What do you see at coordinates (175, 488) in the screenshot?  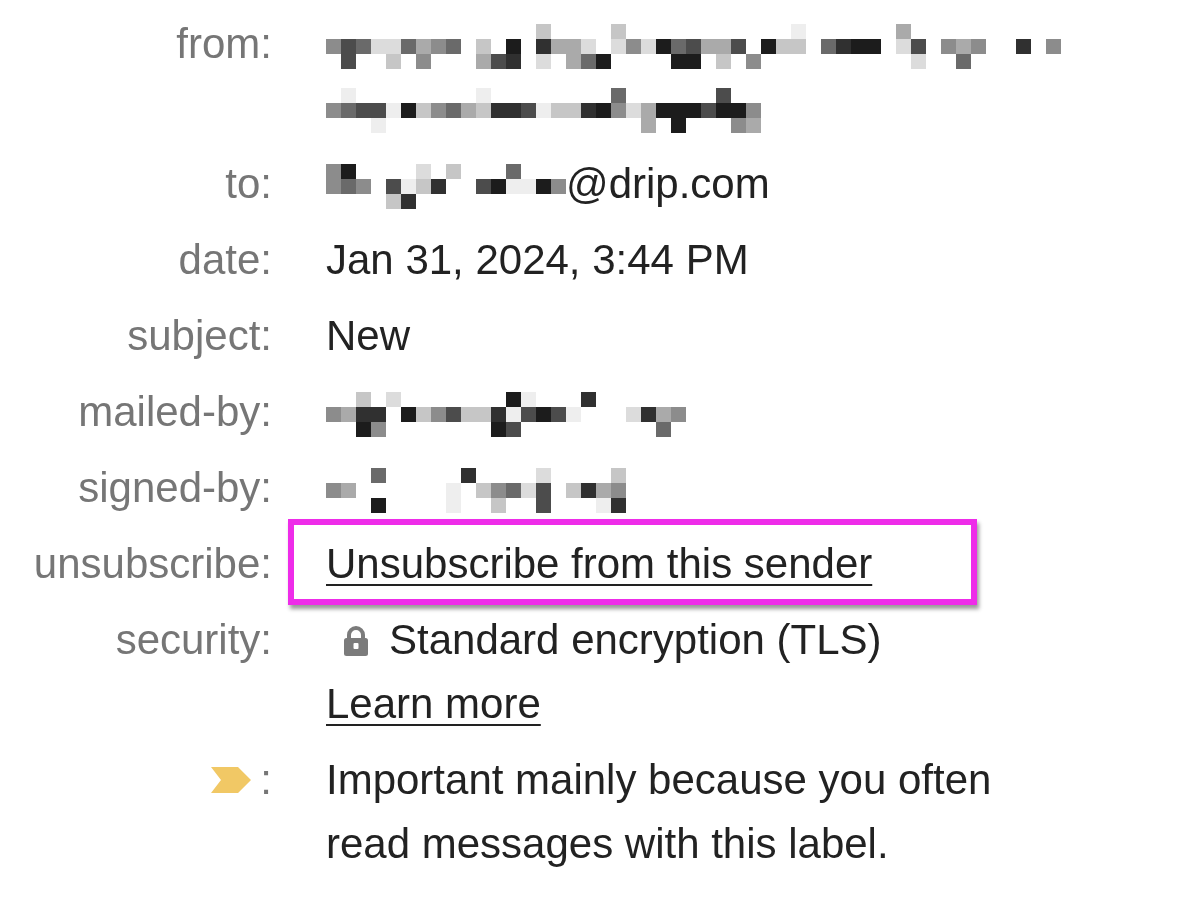 I see `field-label: signed-by:` at bounding box center [175, 488].